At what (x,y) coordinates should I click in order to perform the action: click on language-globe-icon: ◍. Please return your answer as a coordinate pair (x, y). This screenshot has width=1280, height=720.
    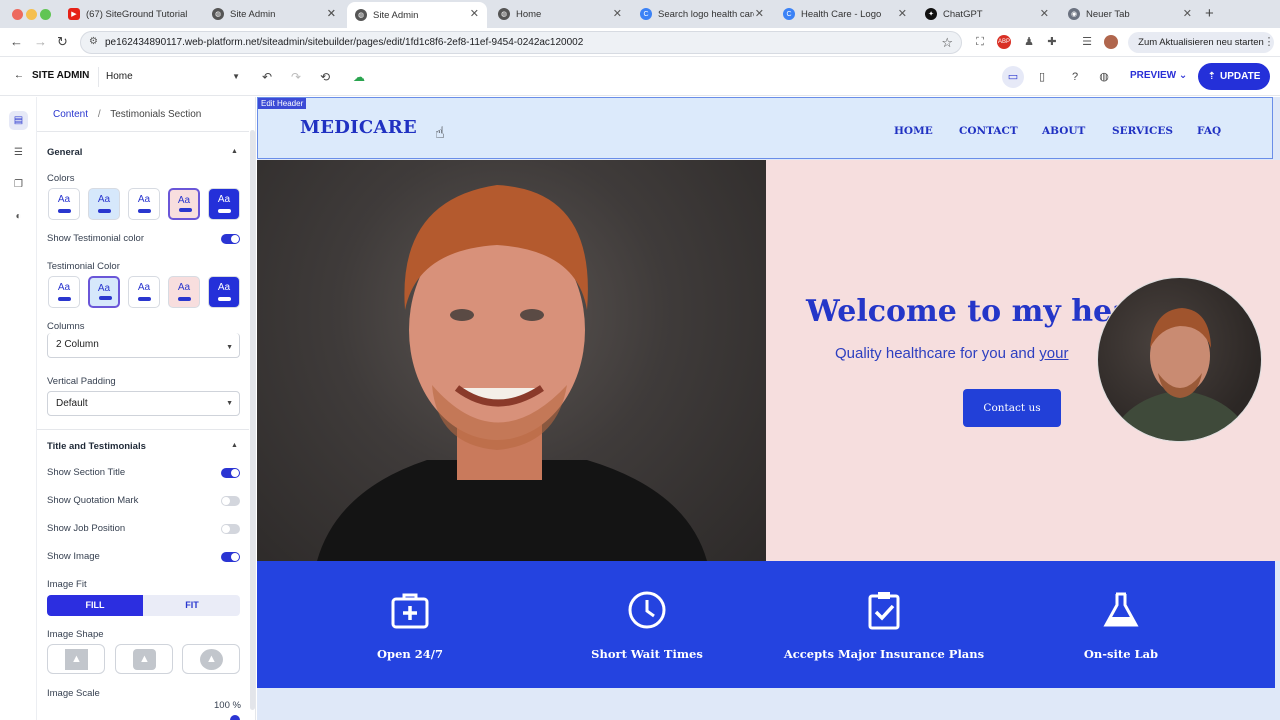
    Looking at the image, I should click on (1104, 77).